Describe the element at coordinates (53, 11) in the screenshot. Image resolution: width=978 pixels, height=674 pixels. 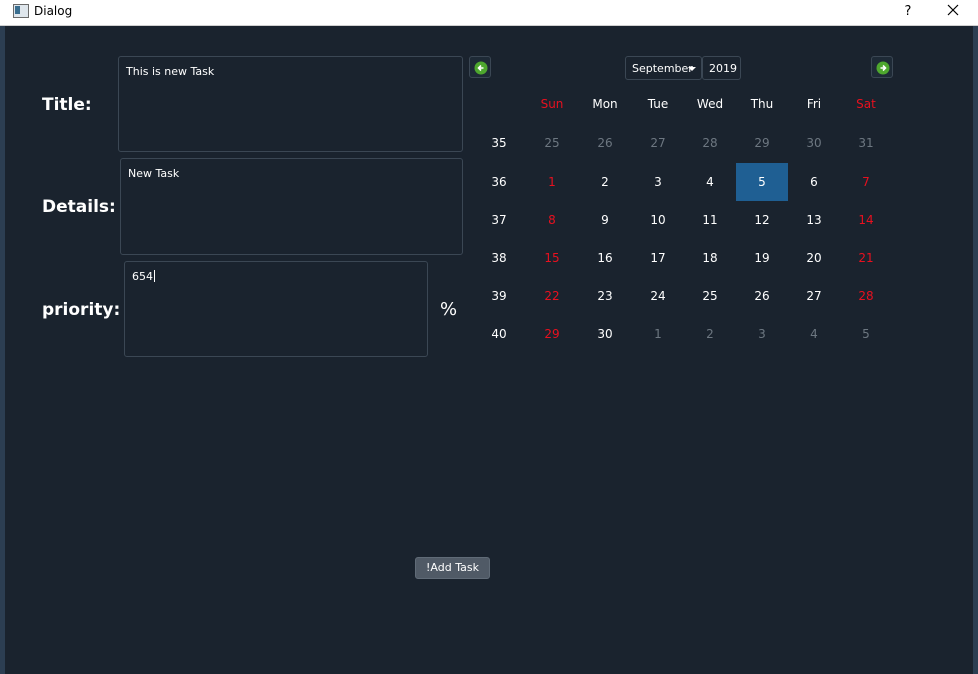
I see `window-title: Dialog` at that location.